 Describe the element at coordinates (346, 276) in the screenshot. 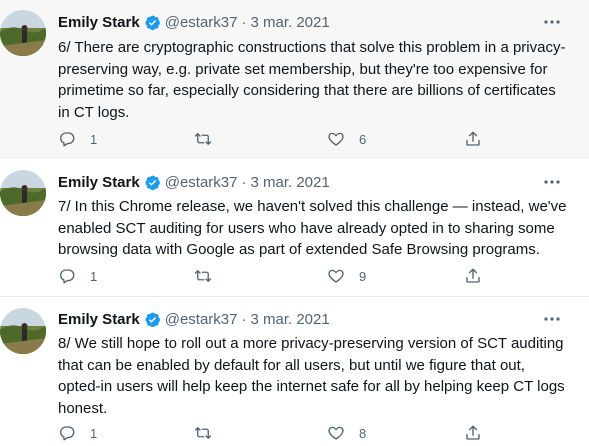

I see `like-button: 9` at that location.